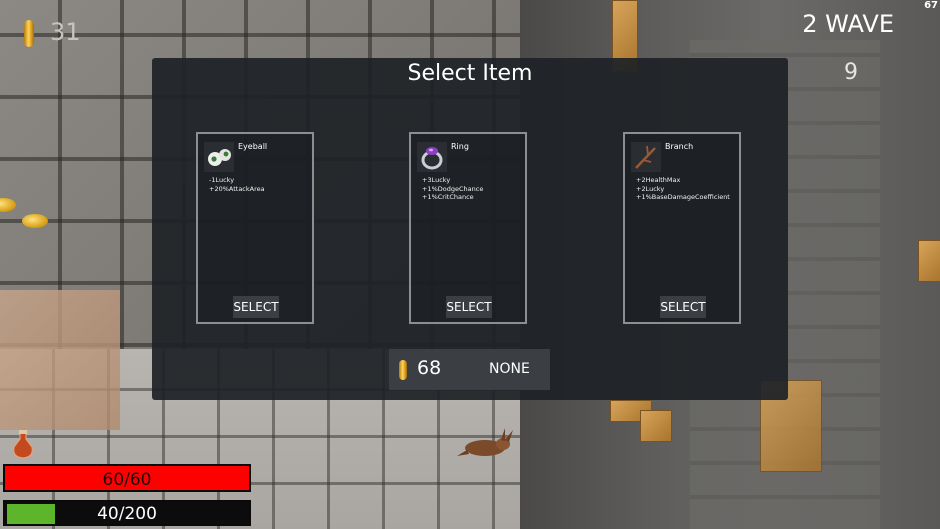 The width and height of the screenshot is (940, 529). Describe the element at coordinates (658, 180) in the screenshot. I see `item-stat: +2HealthMax` at that location.